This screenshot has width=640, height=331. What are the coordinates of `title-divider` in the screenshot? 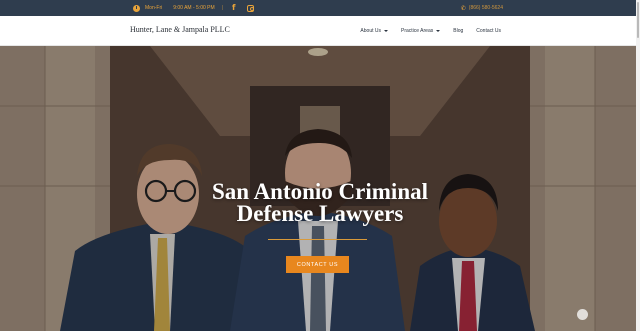 It's located at (317, 239).